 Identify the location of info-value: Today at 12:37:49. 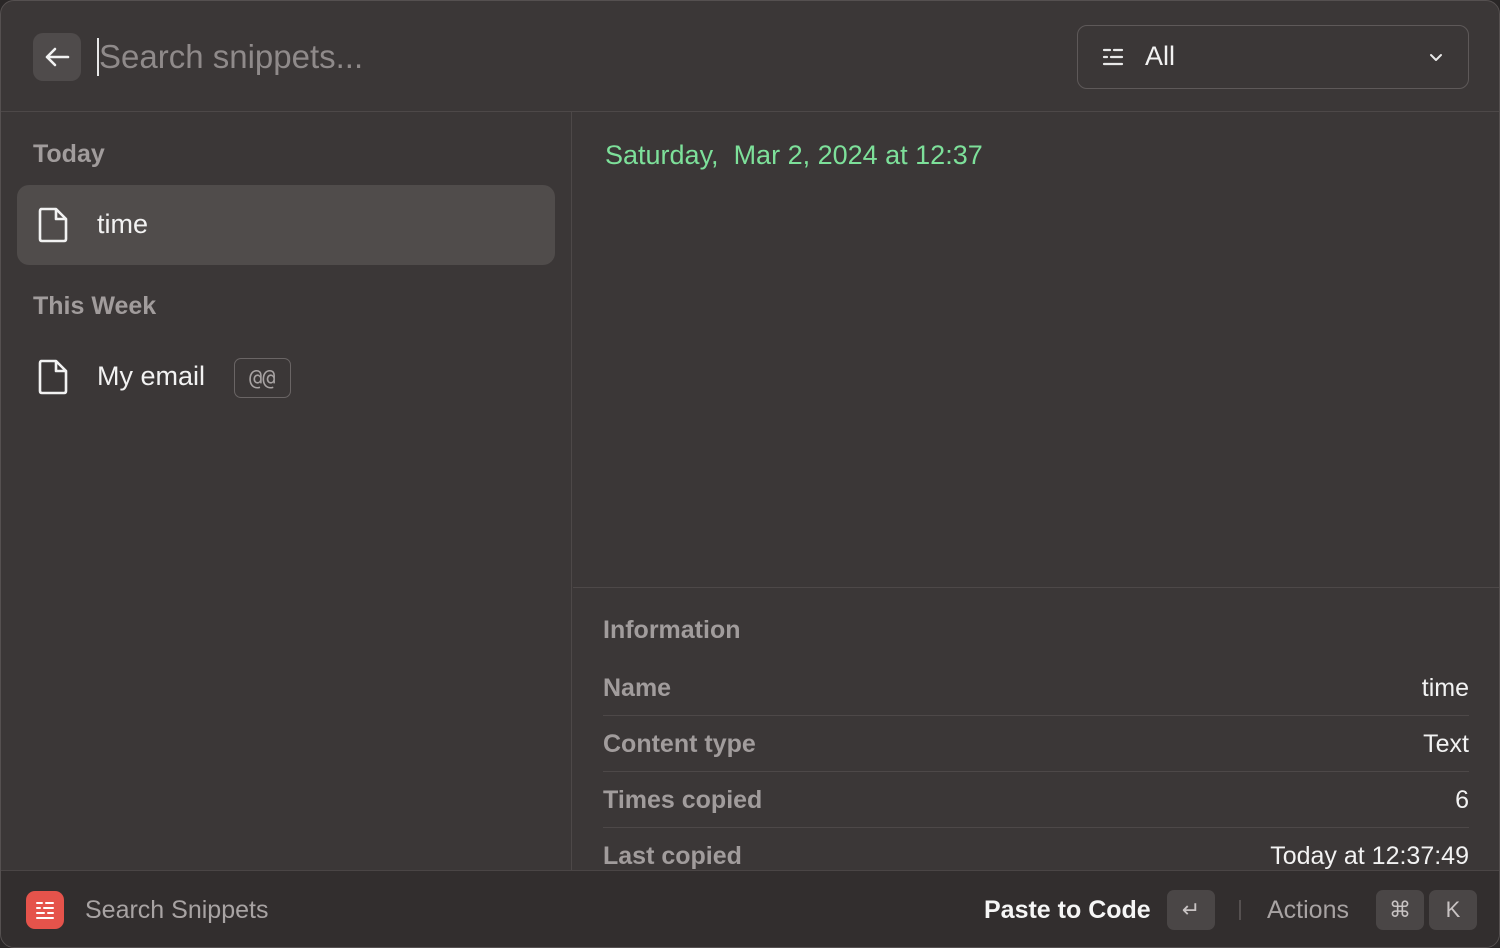
(1369, 856).